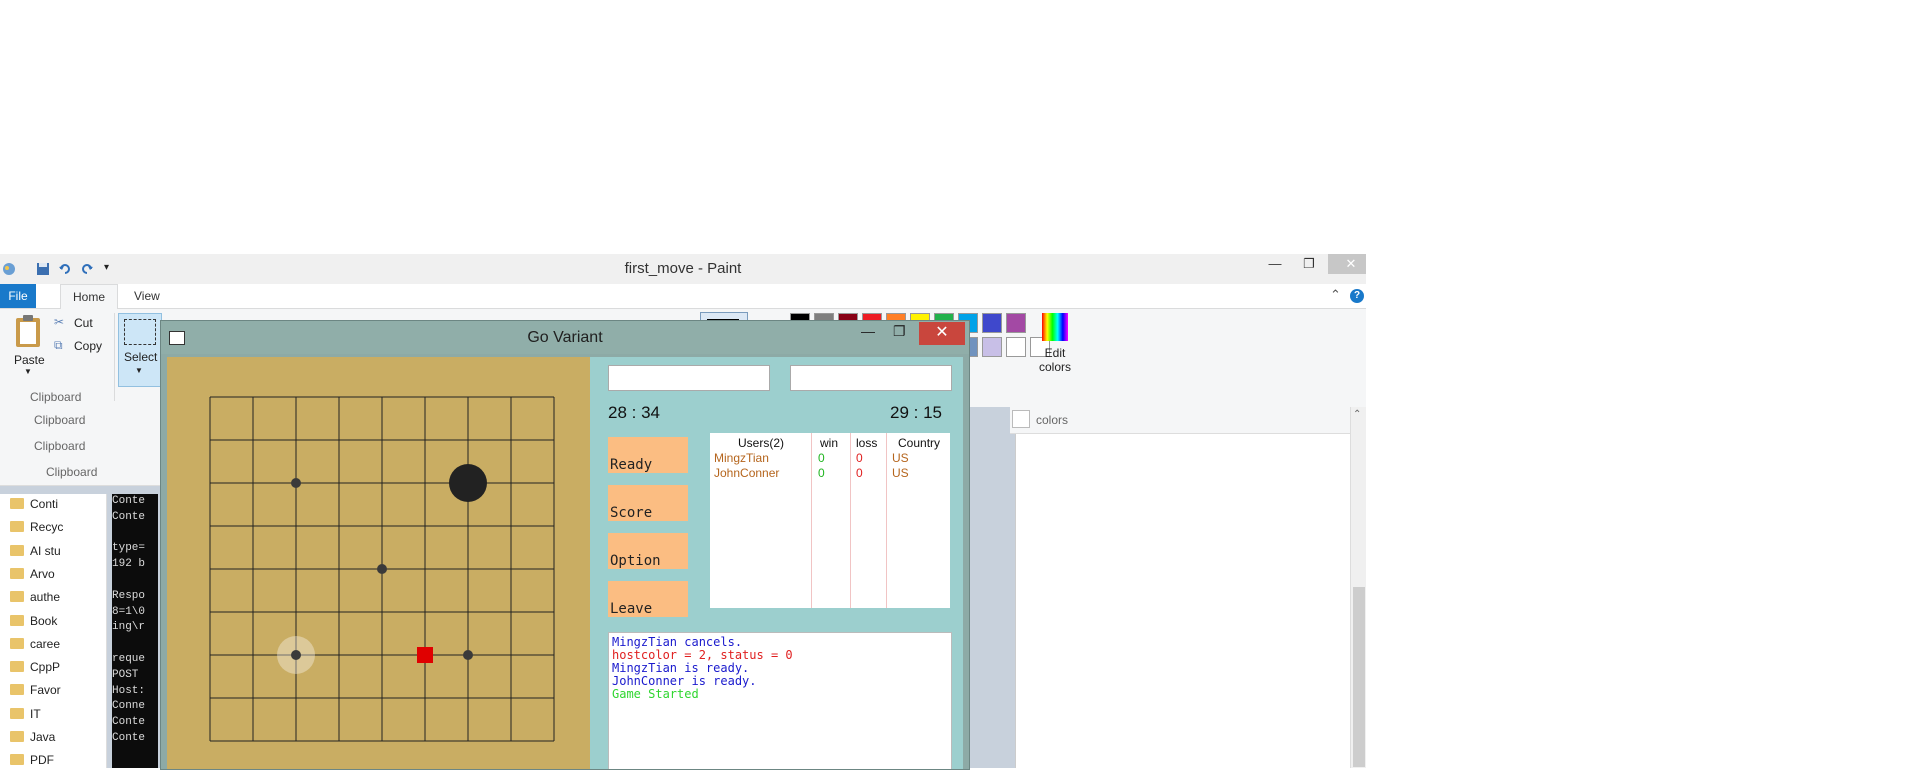 Image resolution: width=1920 pixels, height=770 pixels. I want to click on player1-timer: 28 : 34, so click(634, 412).